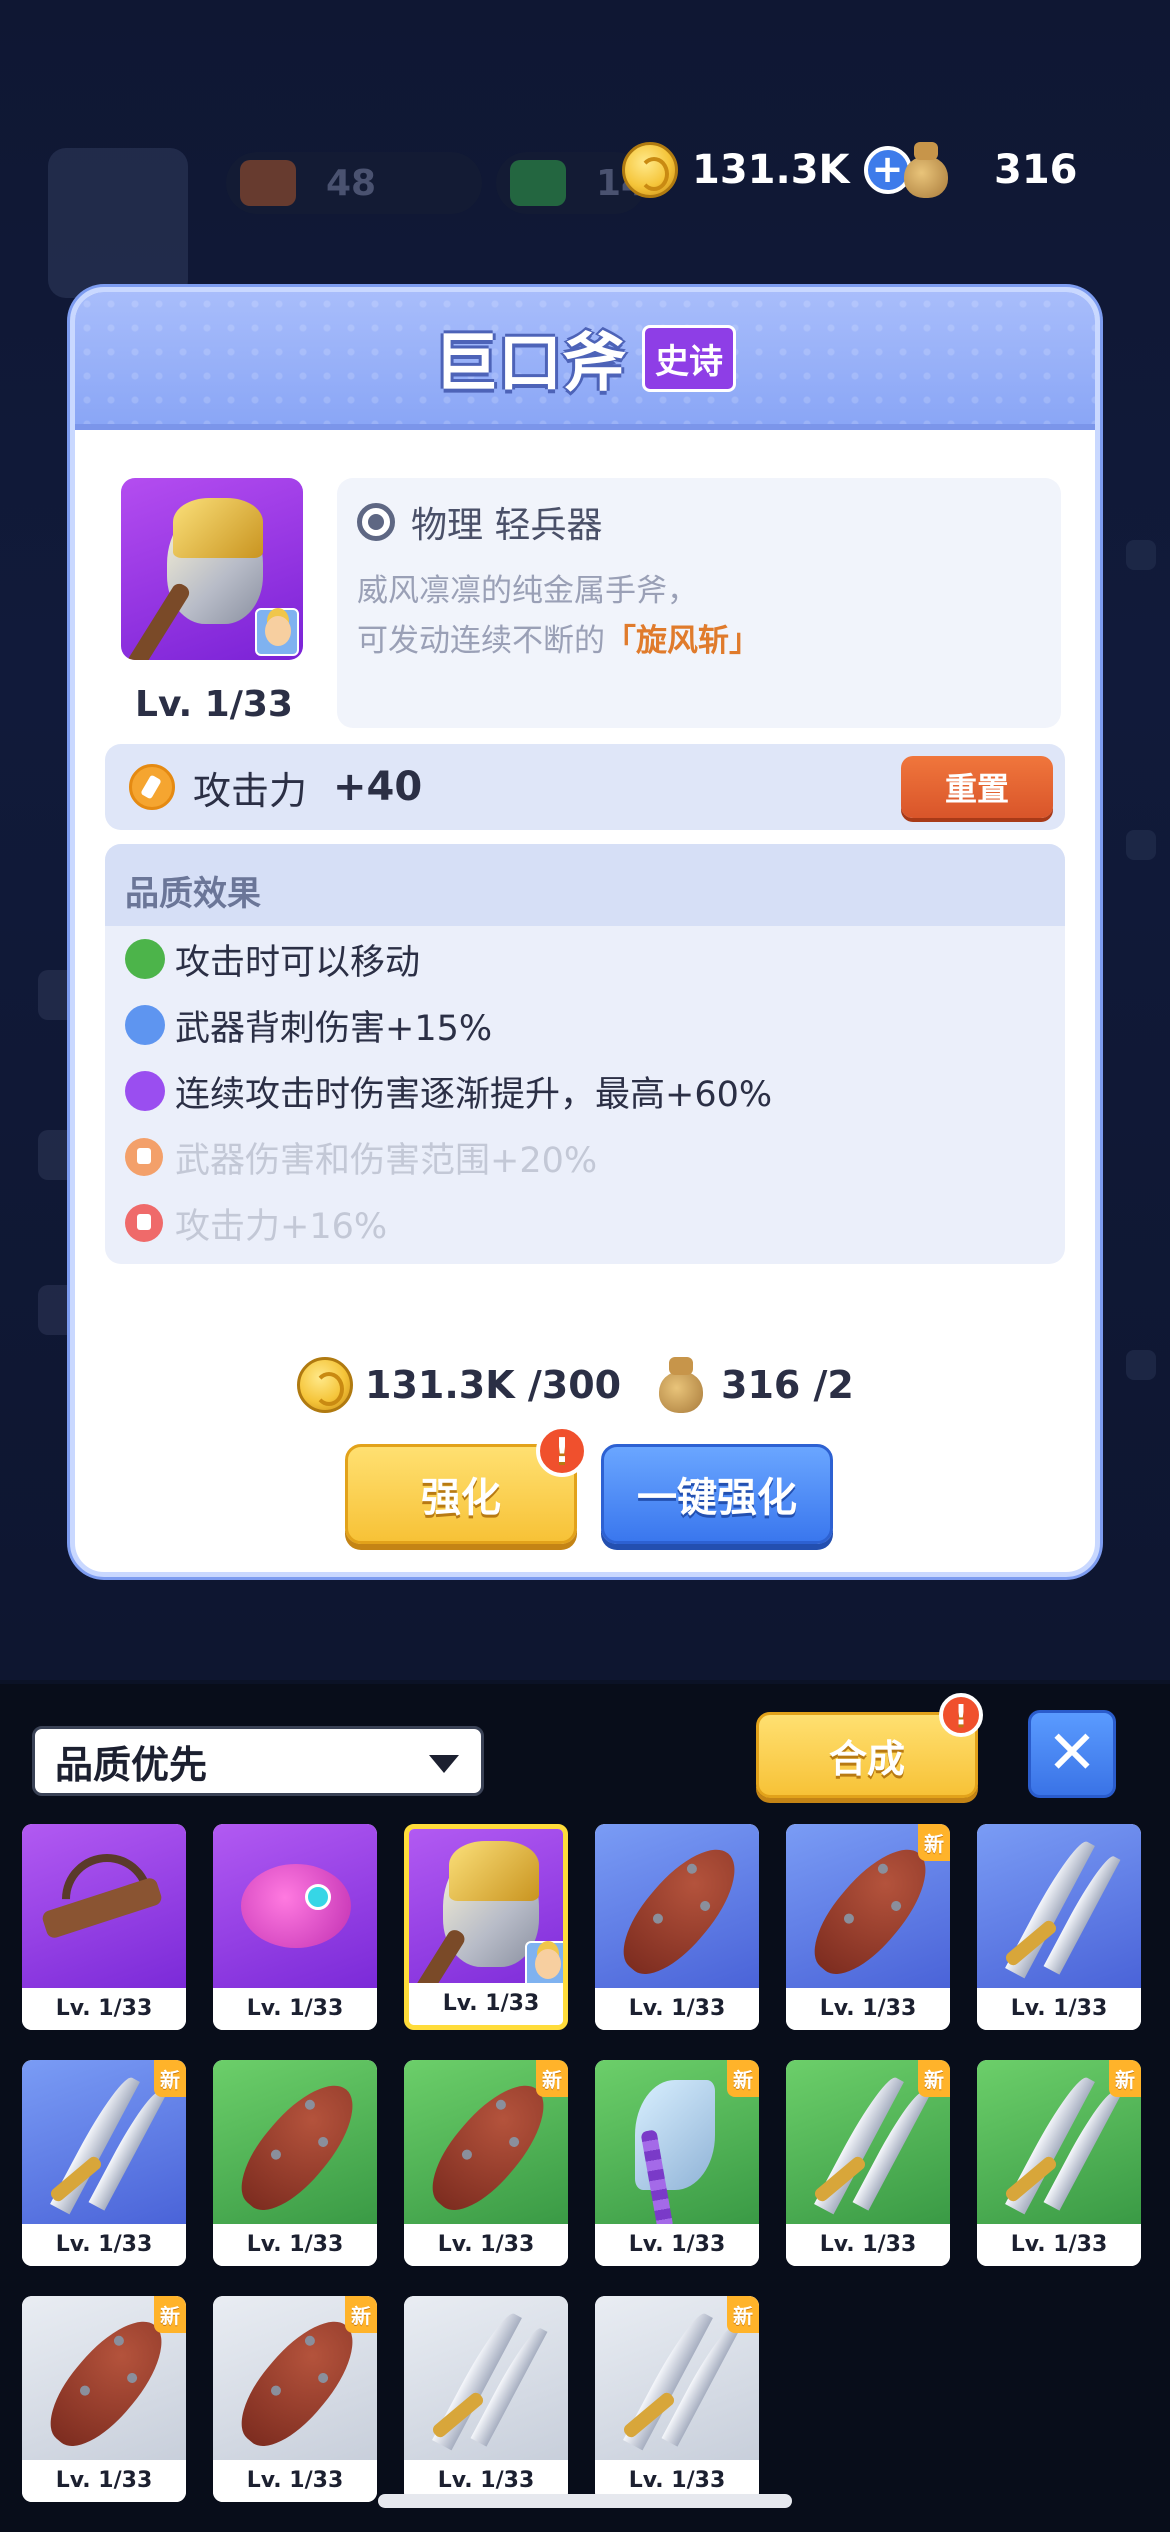  Describe the element at coordinates (681, 1385) in the screenshot. I see `money-bag-icon` at that location.